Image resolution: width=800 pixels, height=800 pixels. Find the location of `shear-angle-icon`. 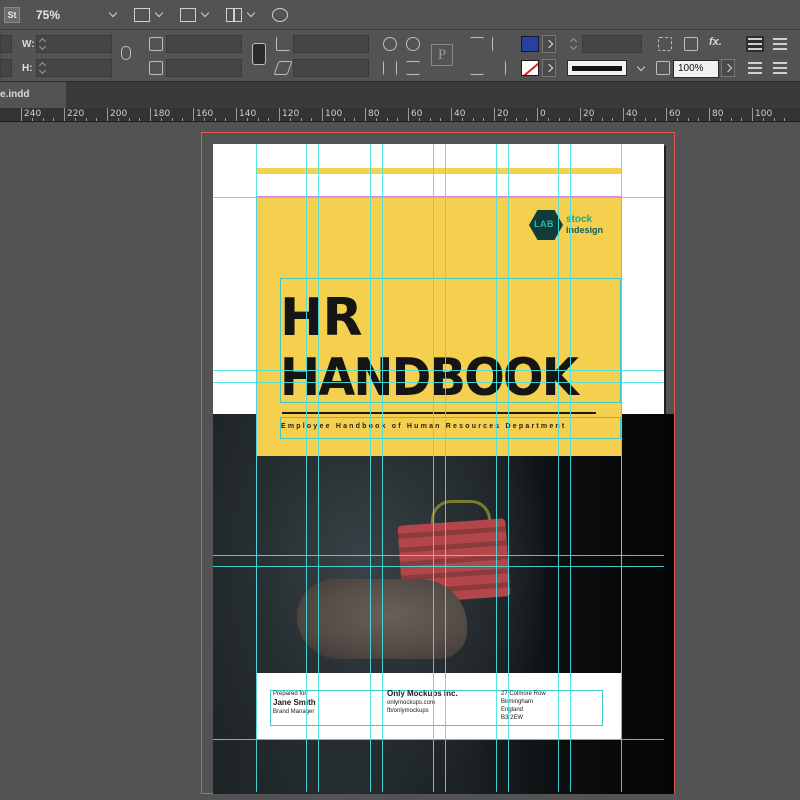

shear-angle-icon is located at coordinates (283, 68).